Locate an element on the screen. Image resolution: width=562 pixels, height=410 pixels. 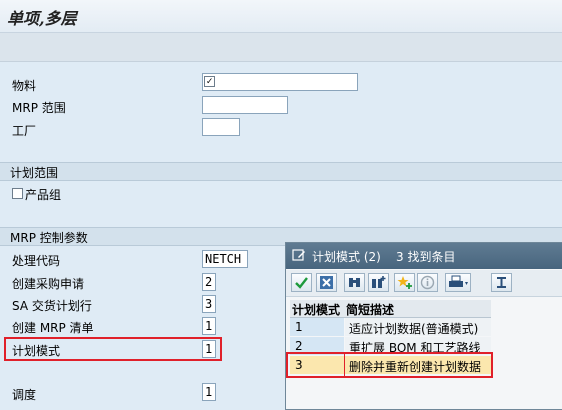
create-mrp-list-input: 1 is located at coordinates (209, 326).